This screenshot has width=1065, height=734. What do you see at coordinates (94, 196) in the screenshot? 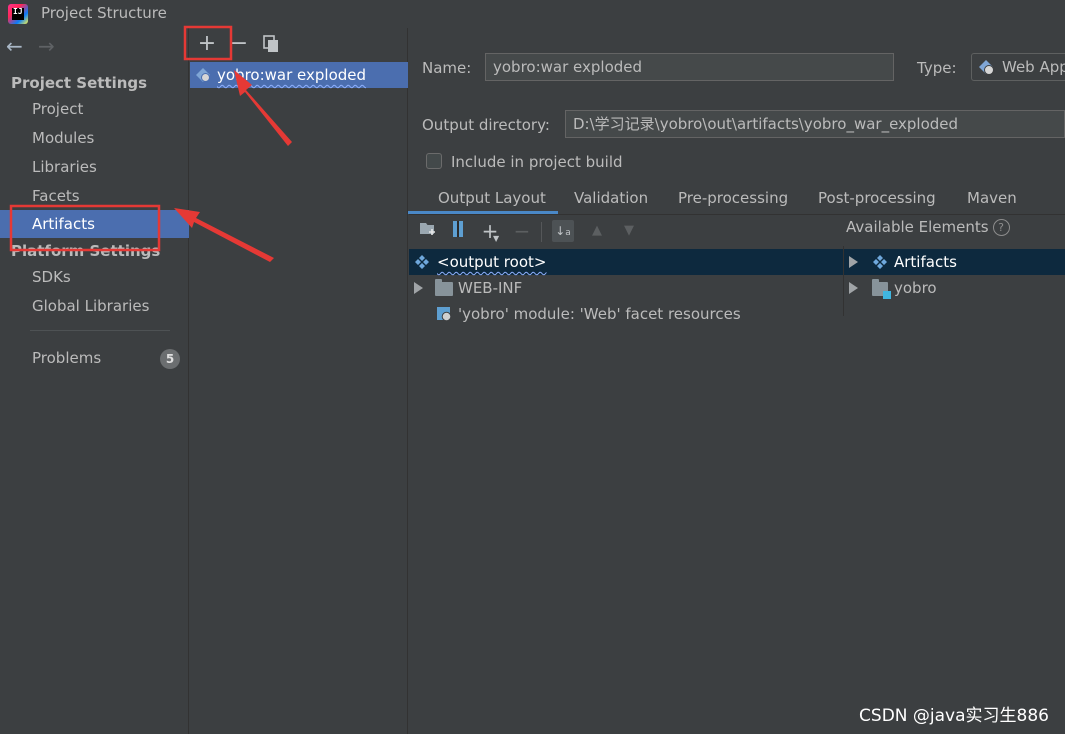
I see `sidebar-item-facets: Facets` at bounding box center [94, 196].